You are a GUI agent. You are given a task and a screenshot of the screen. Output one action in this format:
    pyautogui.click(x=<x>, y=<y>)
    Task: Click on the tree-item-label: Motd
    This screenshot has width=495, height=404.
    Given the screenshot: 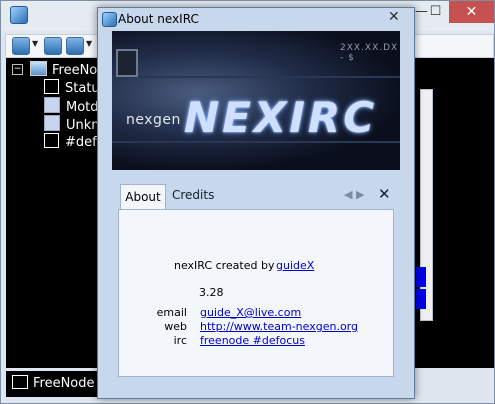 What is the action you would take?
    pyautogui.click(x=82, y=107)
    